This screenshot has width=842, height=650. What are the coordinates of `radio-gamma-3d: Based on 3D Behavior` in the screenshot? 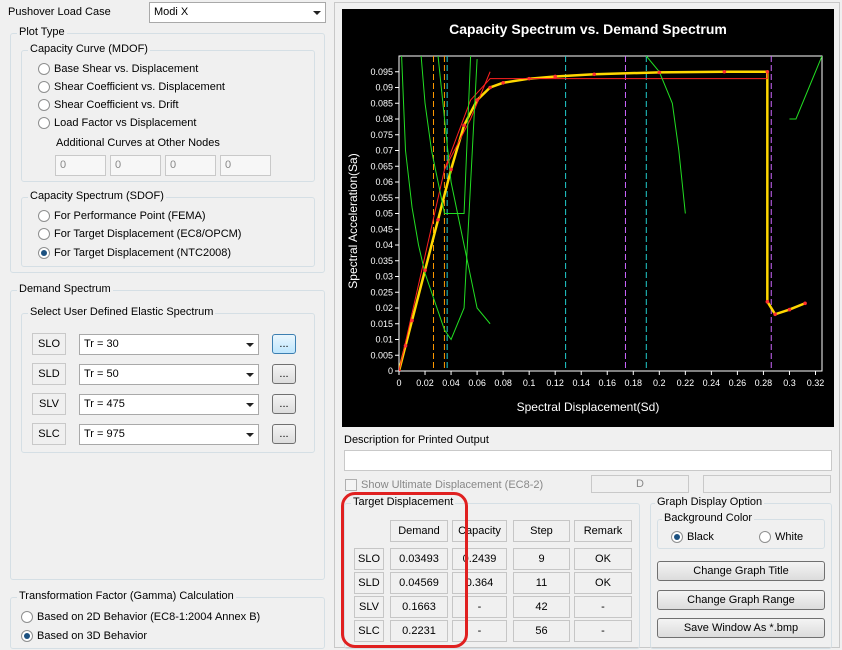 It's located at (84, 636).